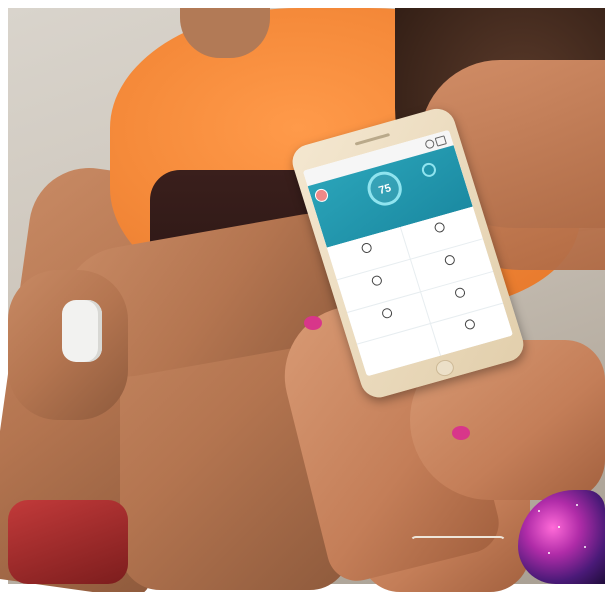  Describe the element at coordinates (458, 543) in the screenshot. I see `bracelet` at that location.